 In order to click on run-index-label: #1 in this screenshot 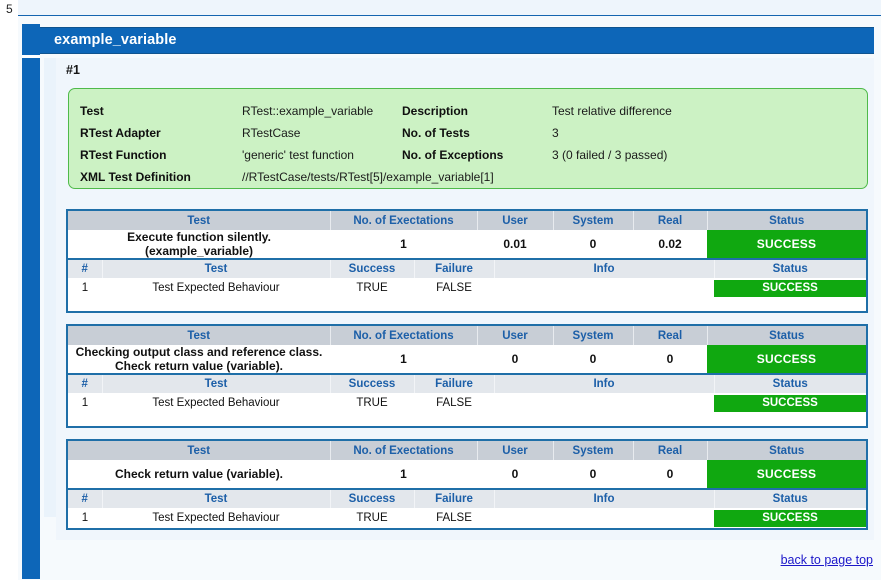, I will do `click(73, 70)`.